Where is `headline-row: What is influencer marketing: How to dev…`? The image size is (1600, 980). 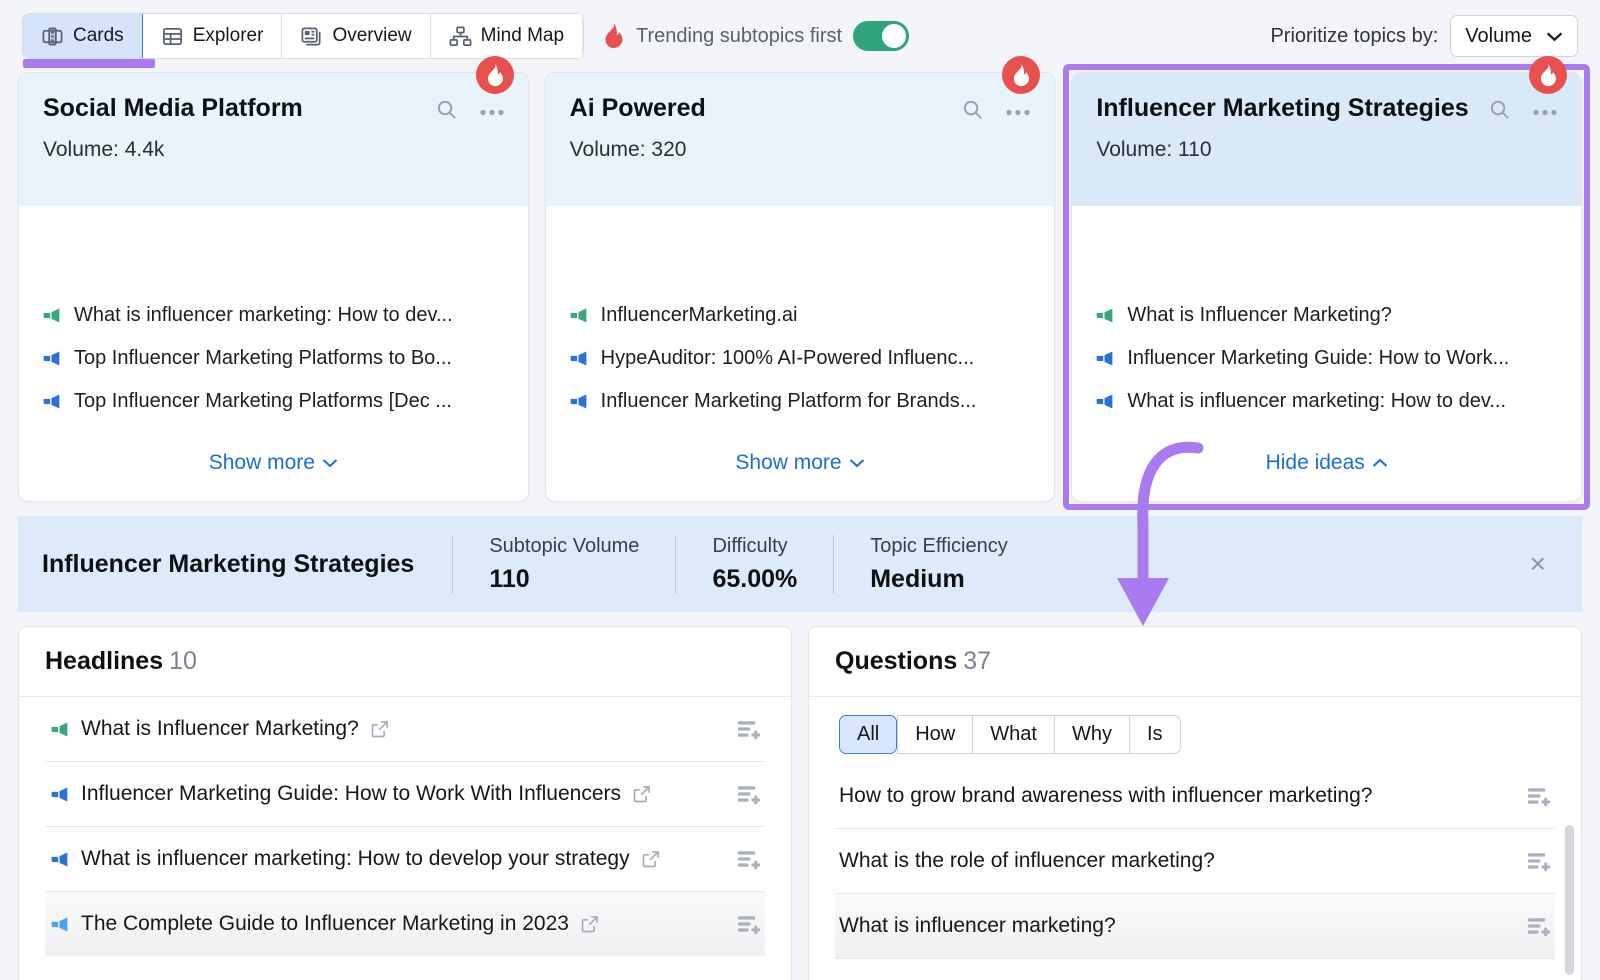 headline-row: What is influencer marketing: How to dev… is located at coordinates (405, 859).